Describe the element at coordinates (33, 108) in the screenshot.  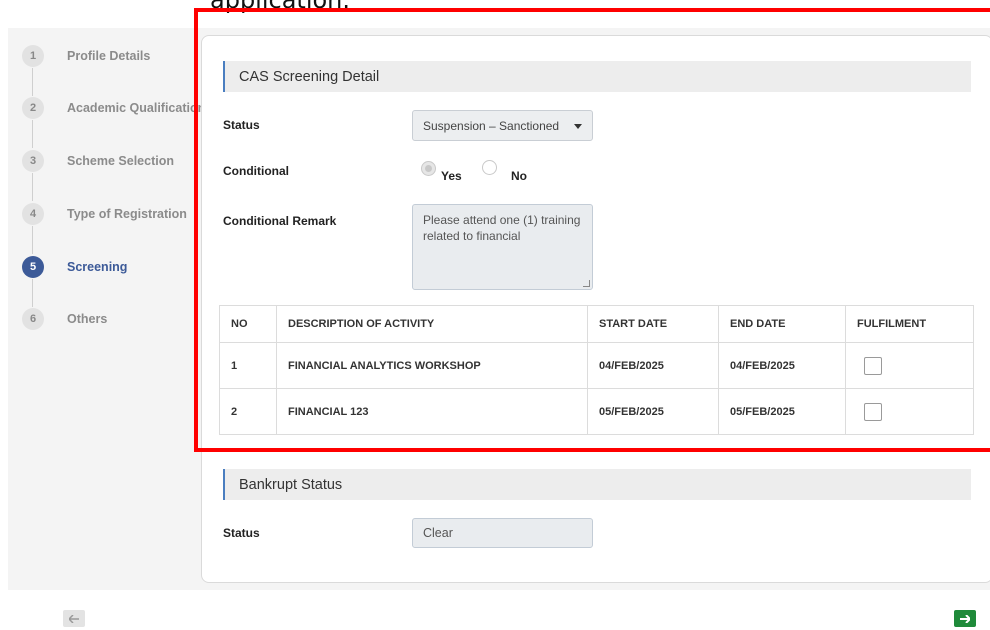
I see `step-number: 2` at that location.